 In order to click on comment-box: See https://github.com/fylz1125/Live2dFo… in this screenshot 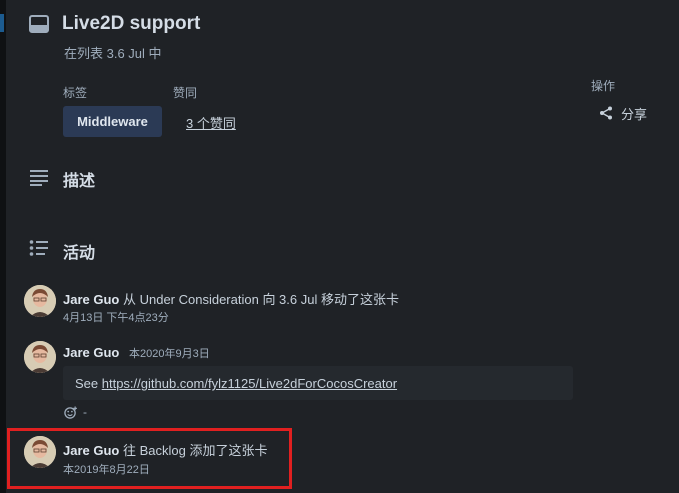, I will do `click(318, 383)`.